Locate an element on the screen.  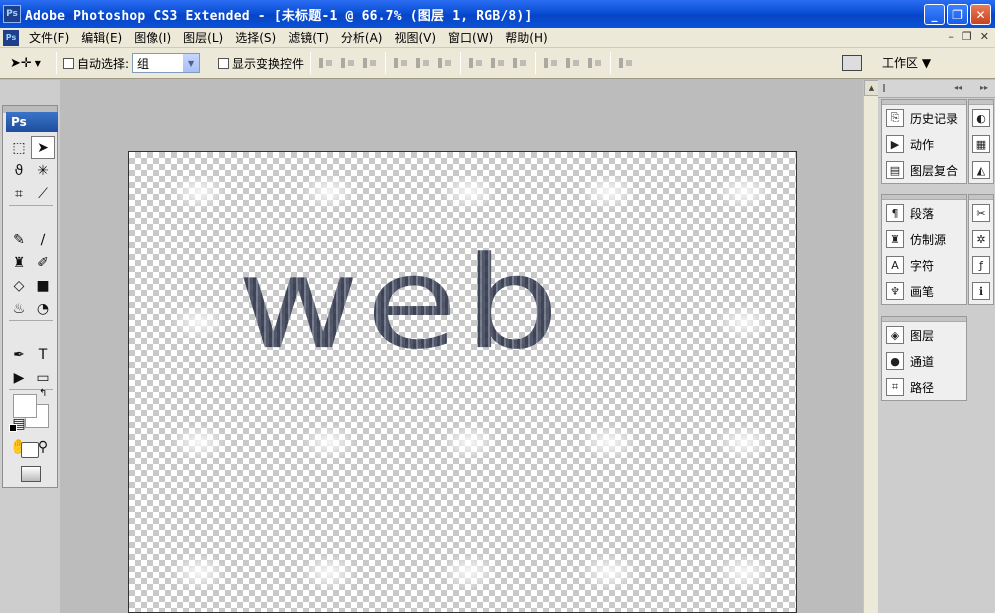
tool-presets-icon: ✂ is located at coordinates (981, 213).